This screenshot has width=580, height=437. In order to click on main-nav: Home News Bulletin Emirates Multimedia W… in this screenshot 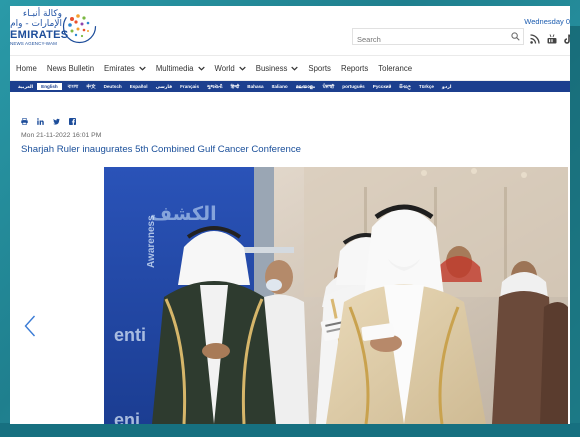, I will do `click(290, 68)`.